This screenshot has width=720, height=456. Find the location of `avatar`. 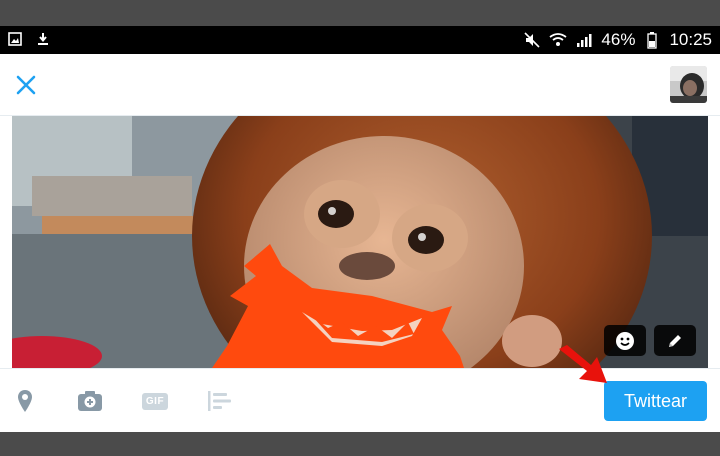

avatar is located at coordinates (688, 84).